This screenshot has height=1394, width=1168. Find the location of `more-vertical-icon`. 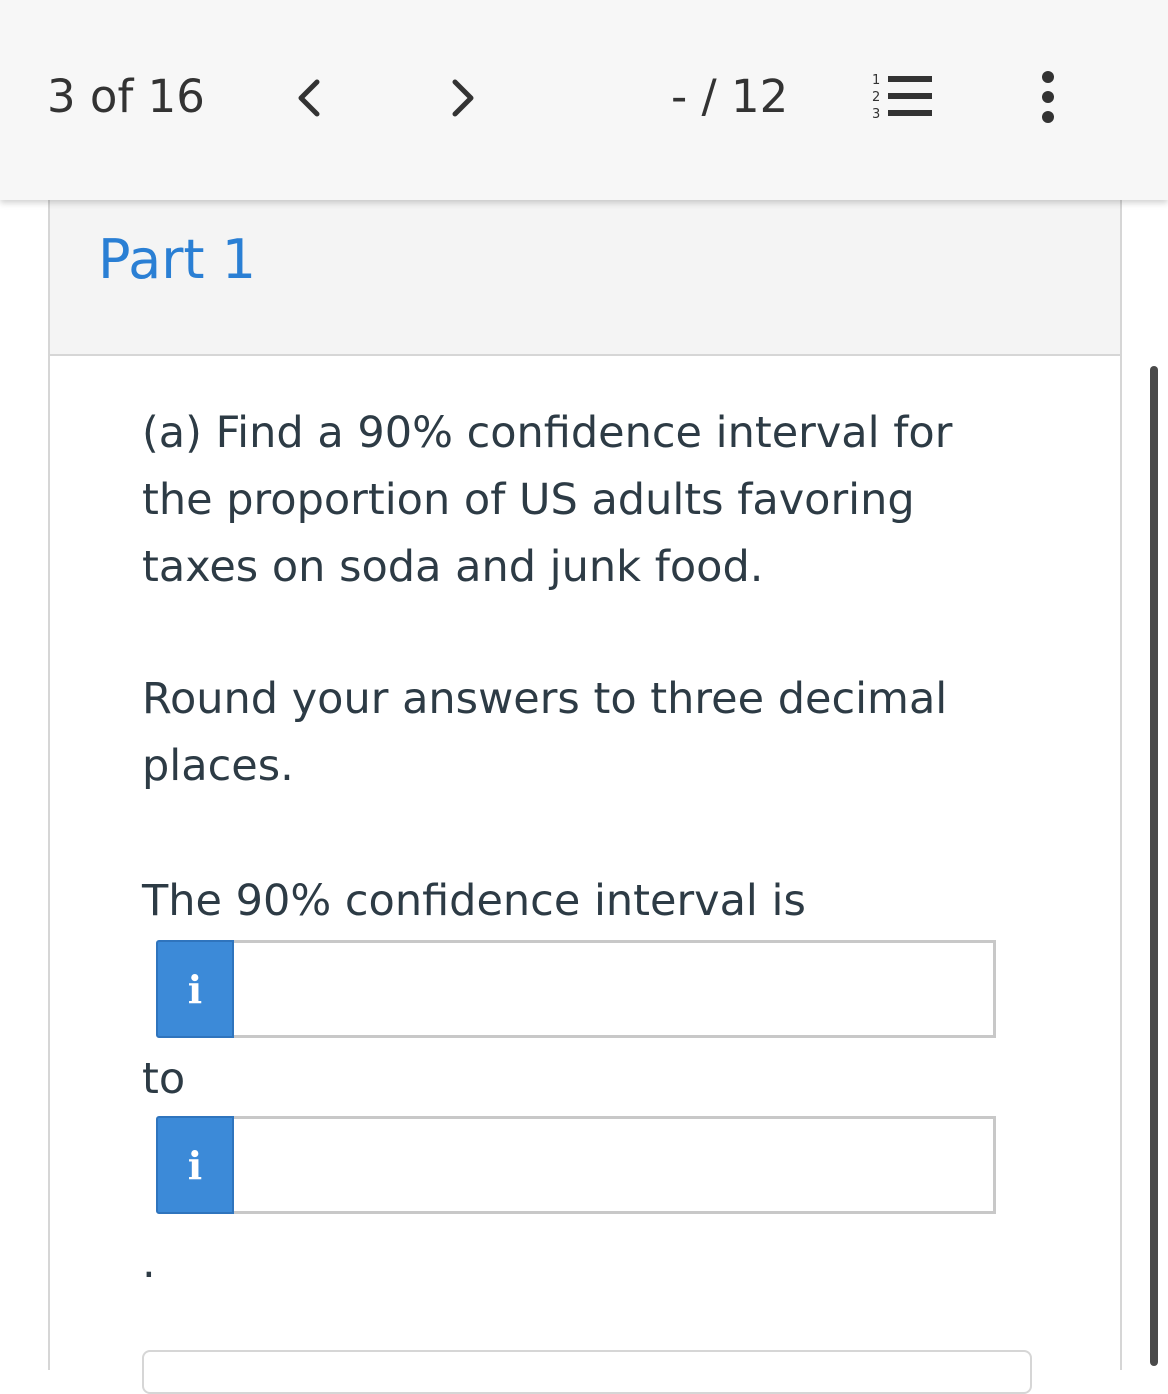

more-vertical-icon is located at coordinates (1048, 97).